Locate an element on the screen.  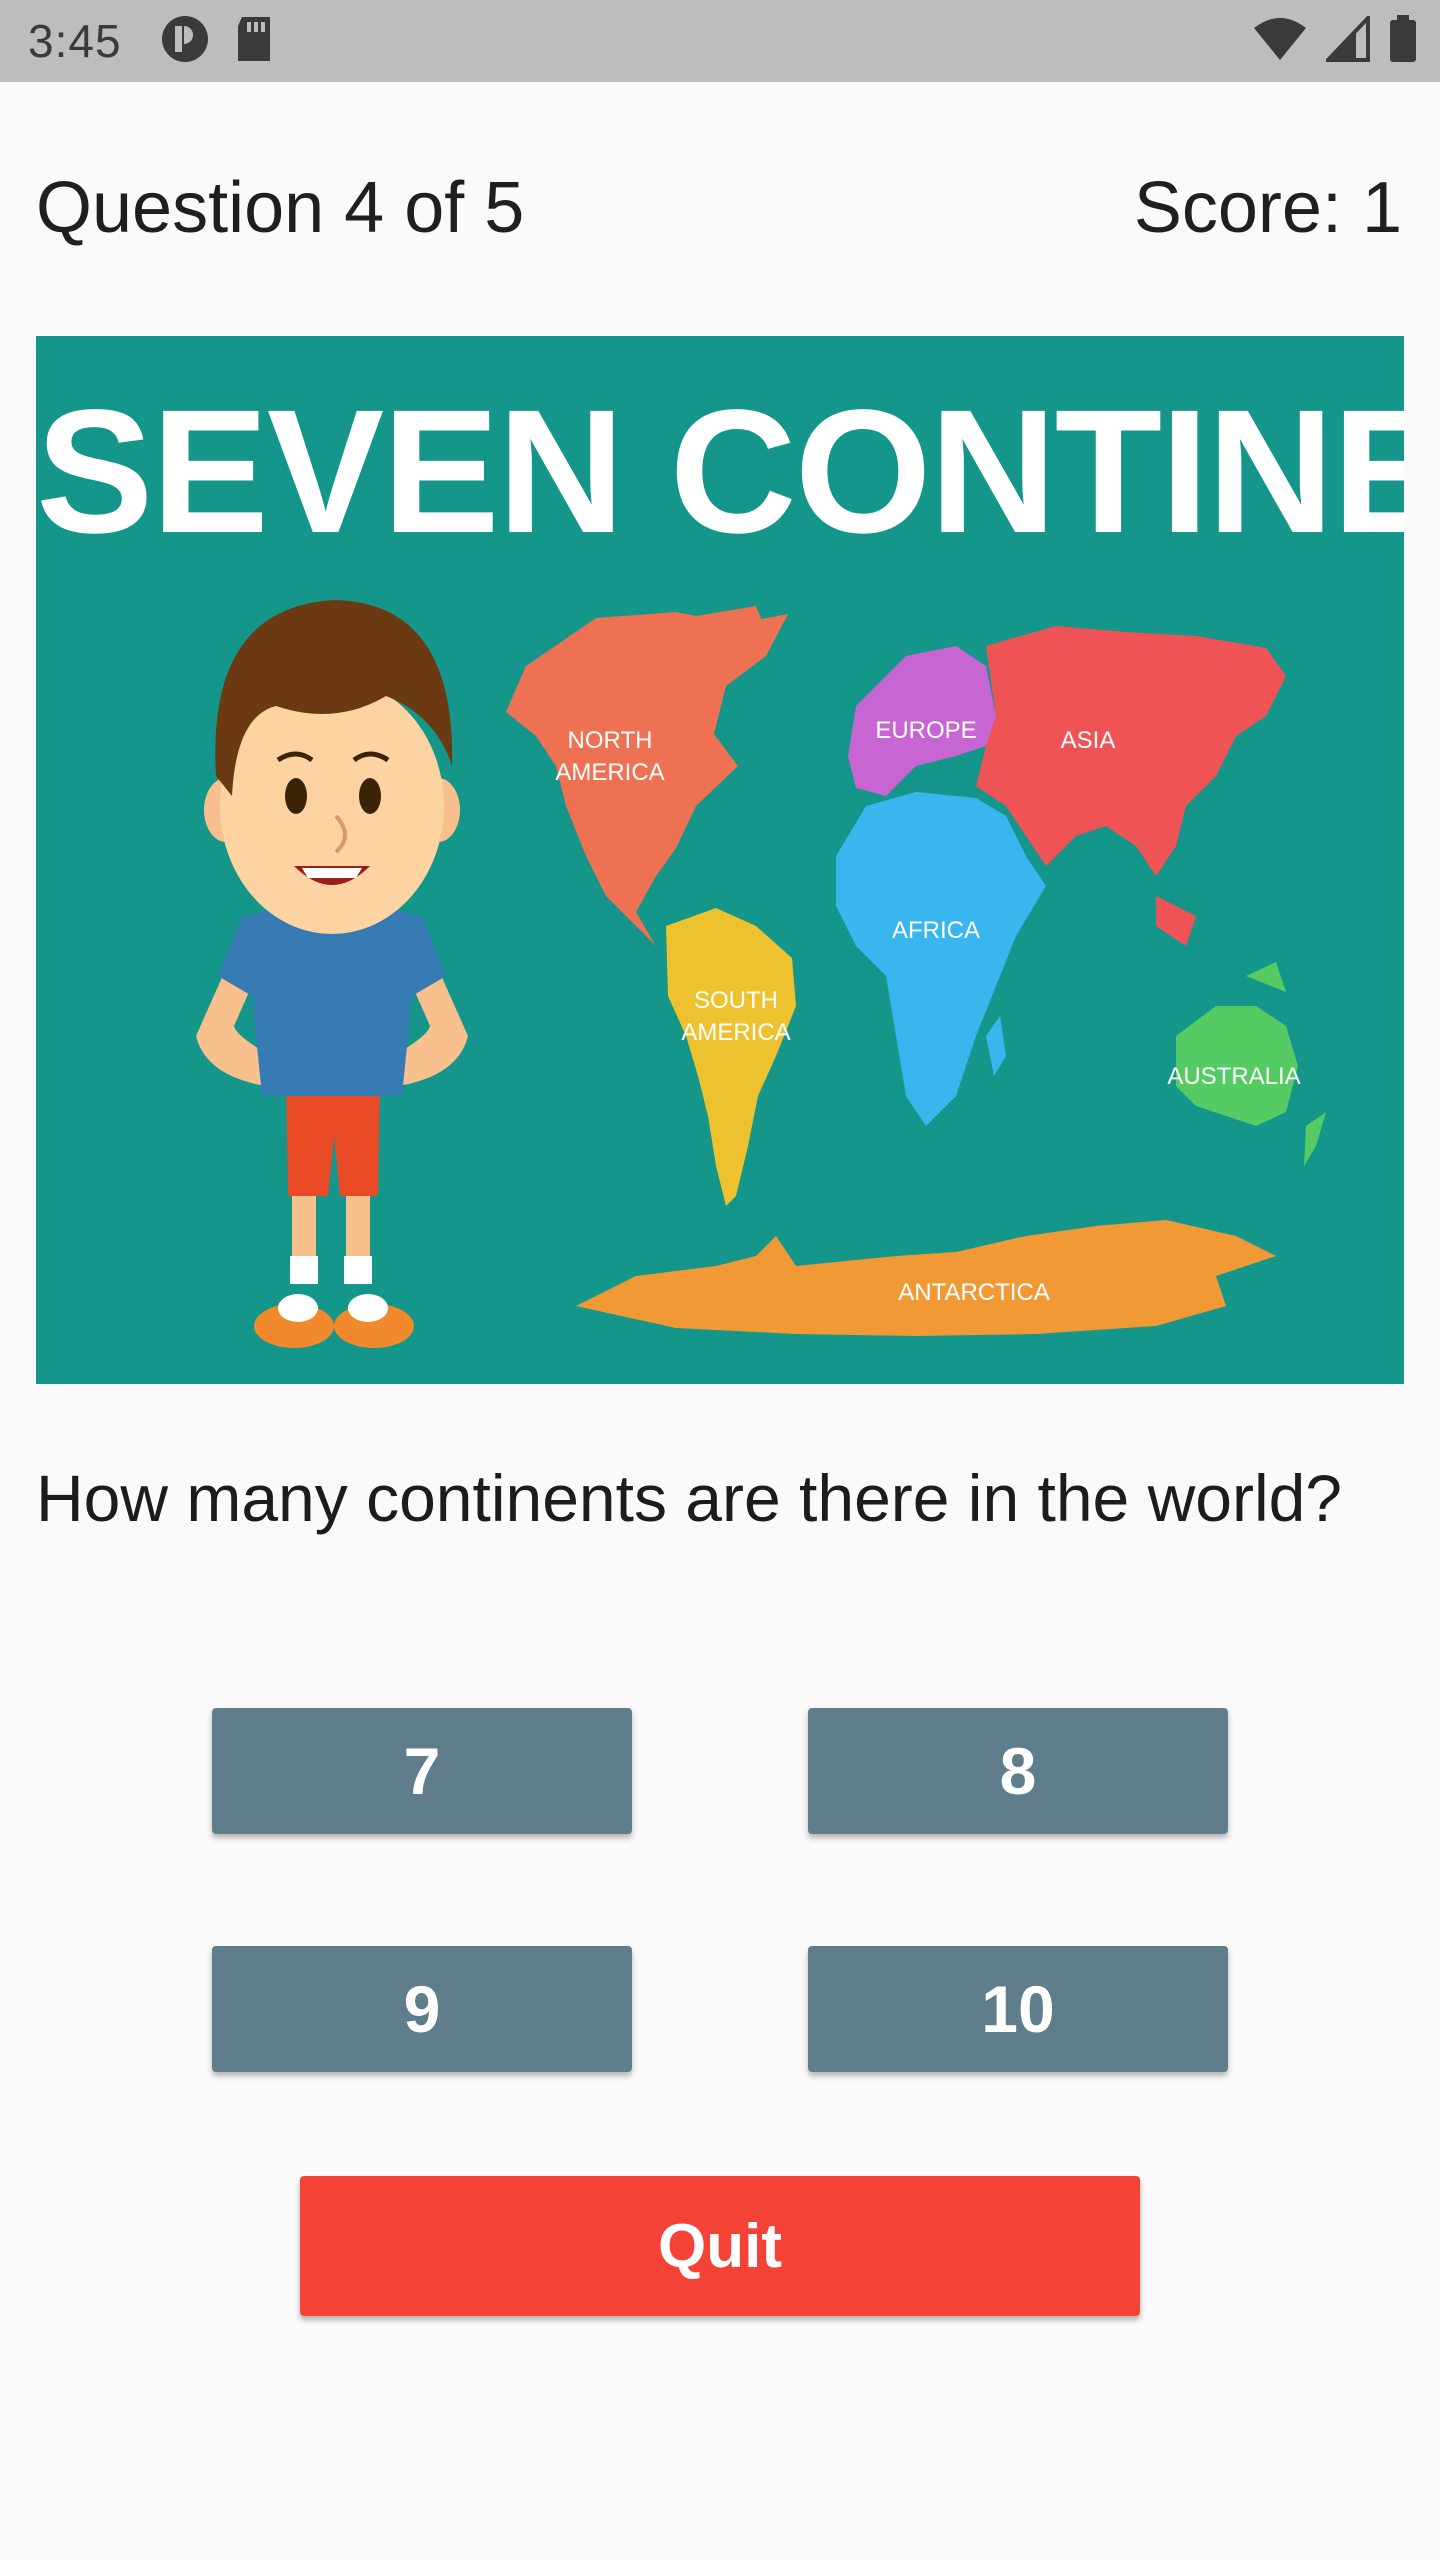
answer-button-3: 9 is located at coordinates (422, 2009).